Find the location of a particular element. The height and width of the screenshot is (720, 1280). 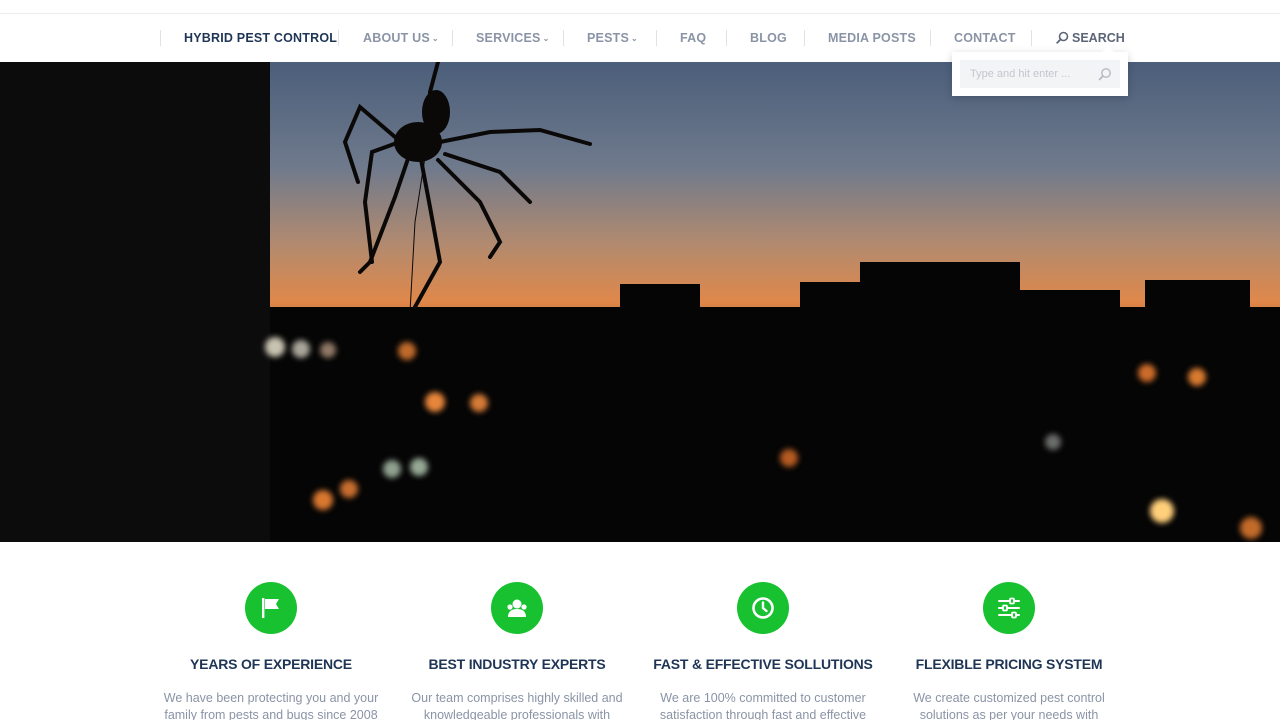

nav-item-hybrid-pest-control: HYBRID PEST CONTROL is located at coordinates (260, 38).